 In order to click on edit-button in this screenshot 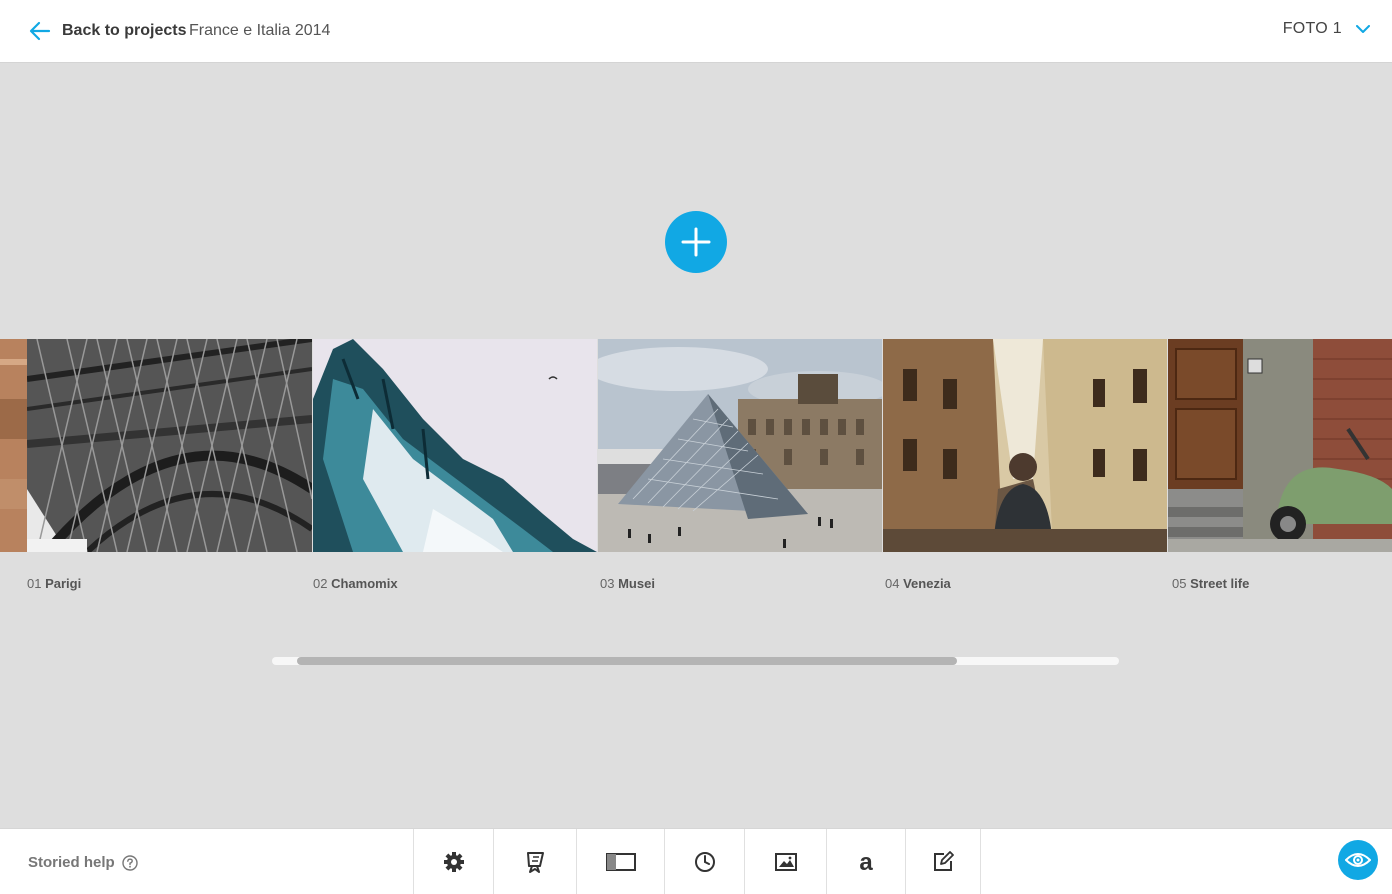, I will do `click(943, 861)`.